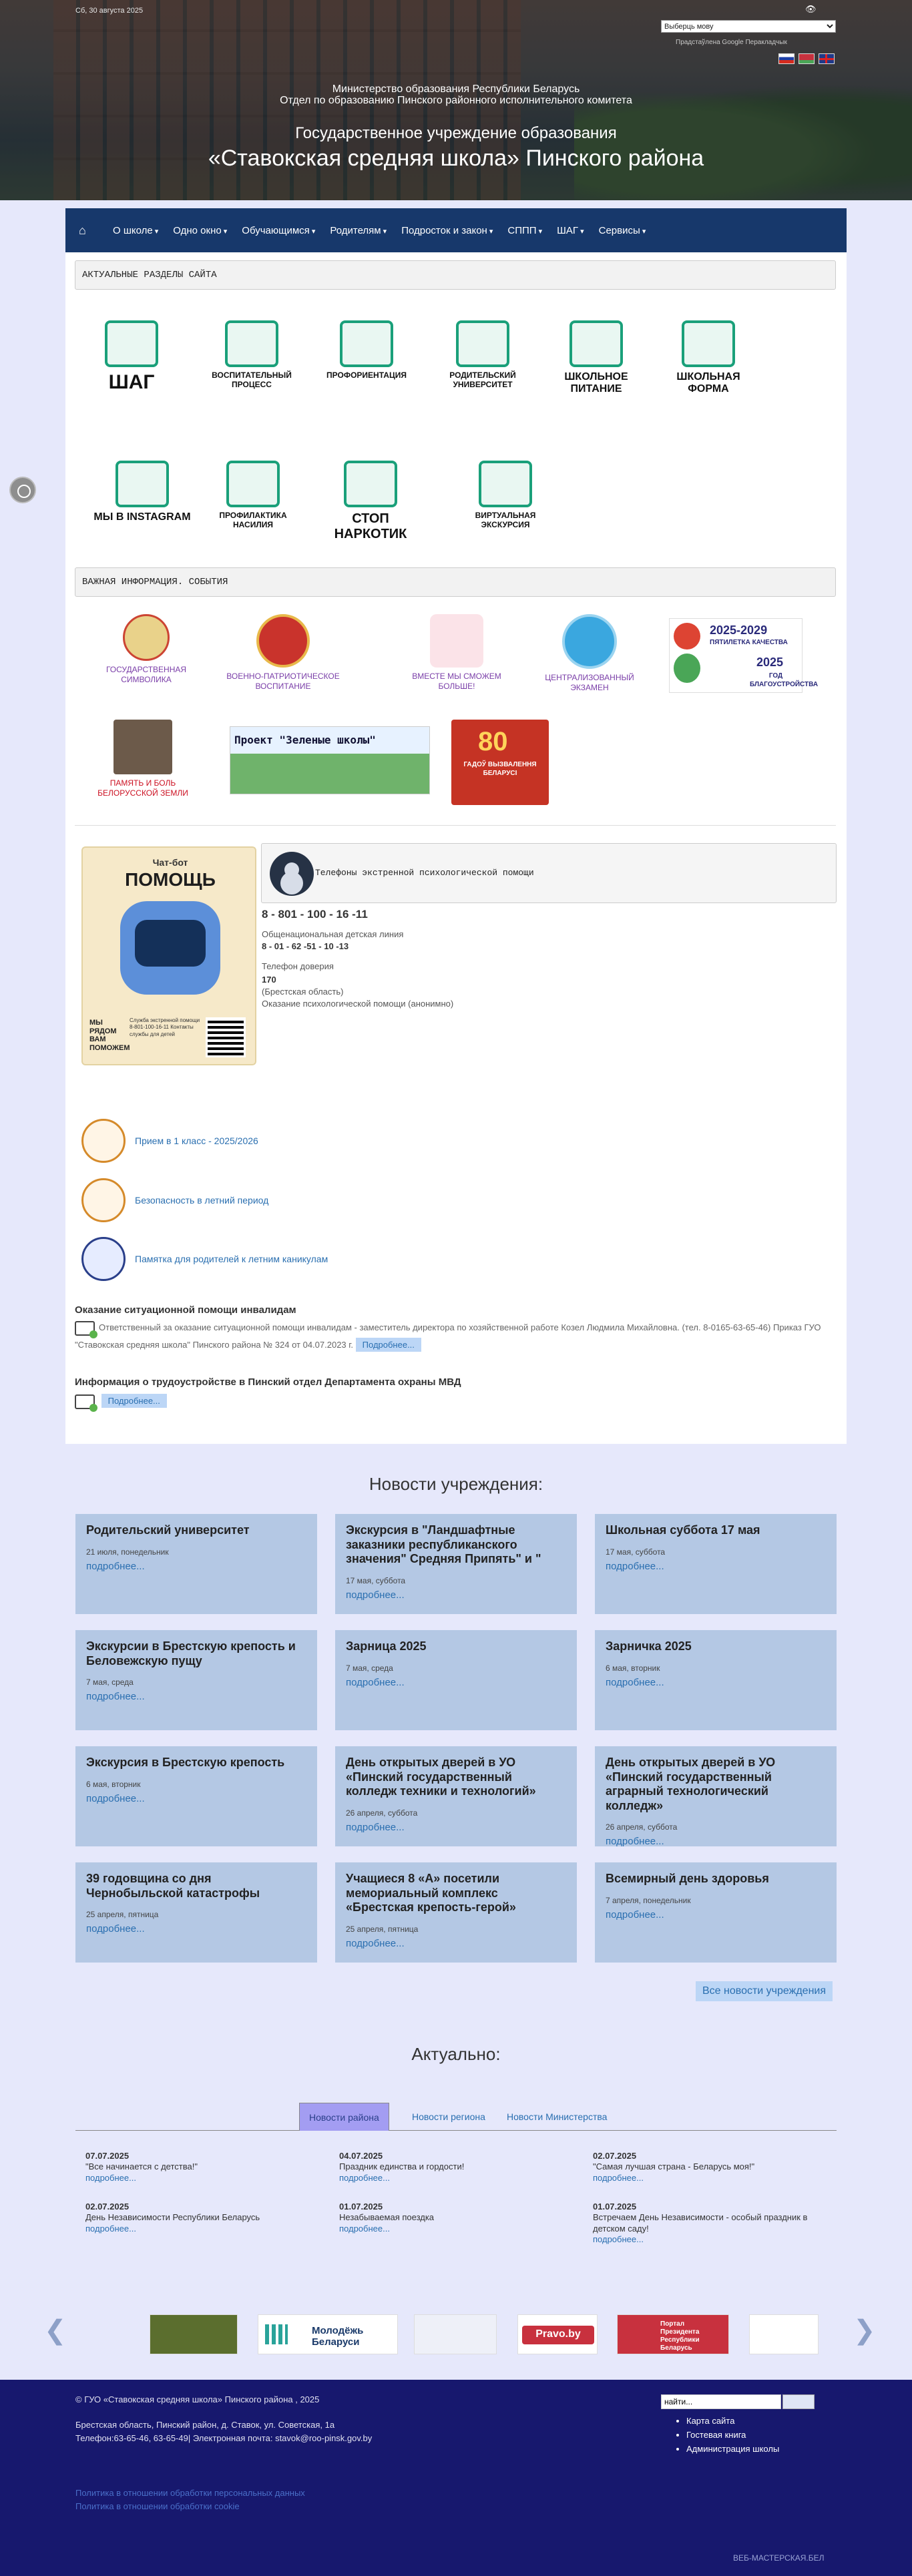  I want to click on link-parents-memo: Памятка для родителей к летним каникулам, so click(204, 1259).